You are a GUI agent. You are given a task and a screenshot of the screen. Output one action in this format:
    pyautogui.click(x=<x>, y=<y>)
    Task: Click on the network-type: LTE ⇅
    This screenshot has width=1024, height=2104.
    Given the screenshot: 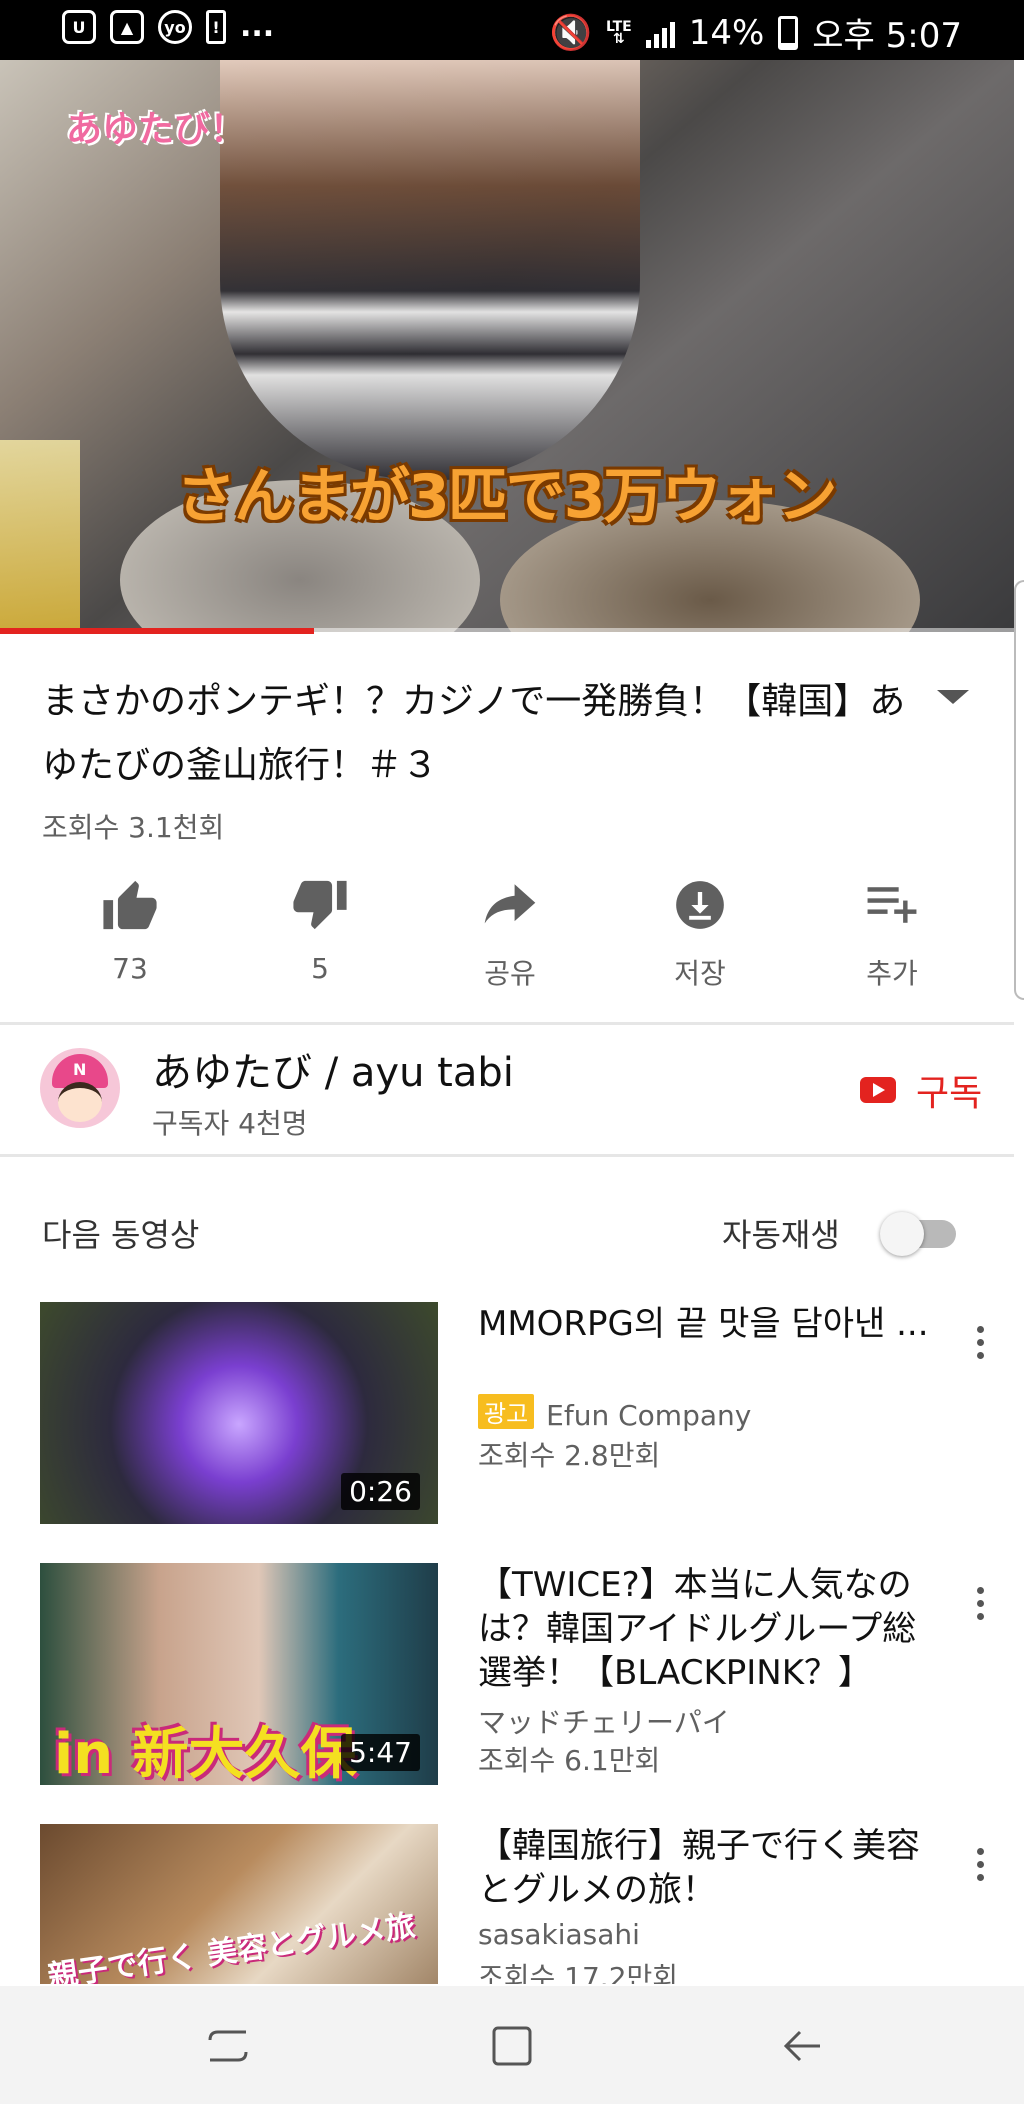 What is the action you would take?
    pyautogui.click(x=618, y=32)
    